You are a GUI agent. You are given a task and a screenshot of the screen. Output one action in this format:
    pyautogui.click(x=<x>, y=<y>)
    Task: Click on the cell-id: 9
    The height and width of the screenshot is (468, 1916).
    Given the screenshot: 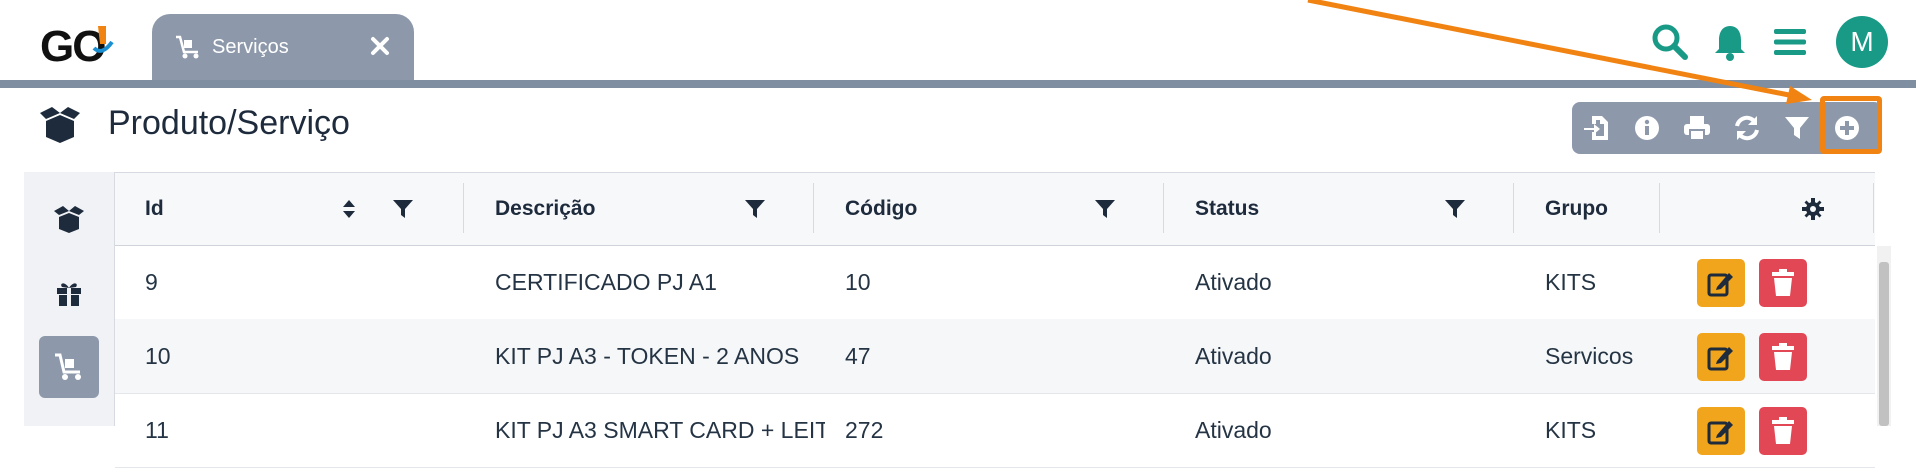 What is the action you would take?
    pyautogui.click(x=151, y=281)
    